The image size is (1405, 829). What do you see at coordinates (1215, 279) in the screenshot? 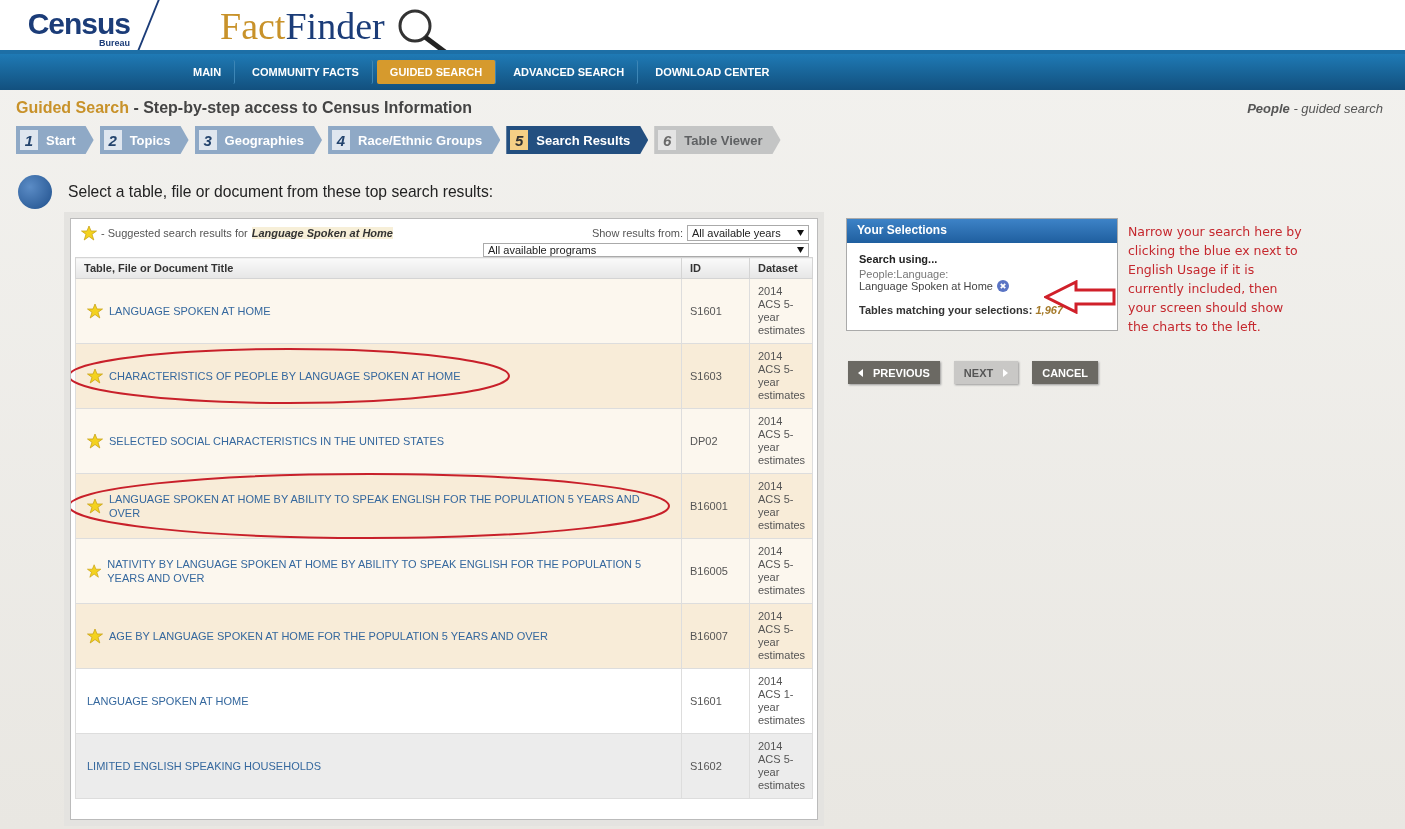
I see `annotation-note: Narrow your search here by clicking the blue ex next to English Usage if it is currently included, then your screen should show the charts to the left.` at bounding box center [1215, 279].